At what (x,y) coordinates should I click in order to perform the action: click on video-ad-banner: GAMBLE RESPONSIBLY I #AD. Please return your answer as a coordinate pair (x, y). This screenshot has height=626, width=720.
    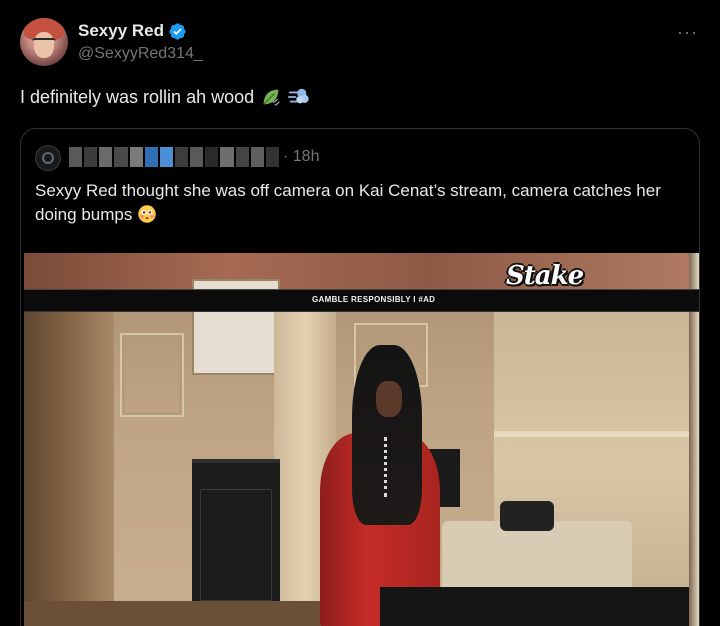
    Looking at the image, I should click on (361, 300).